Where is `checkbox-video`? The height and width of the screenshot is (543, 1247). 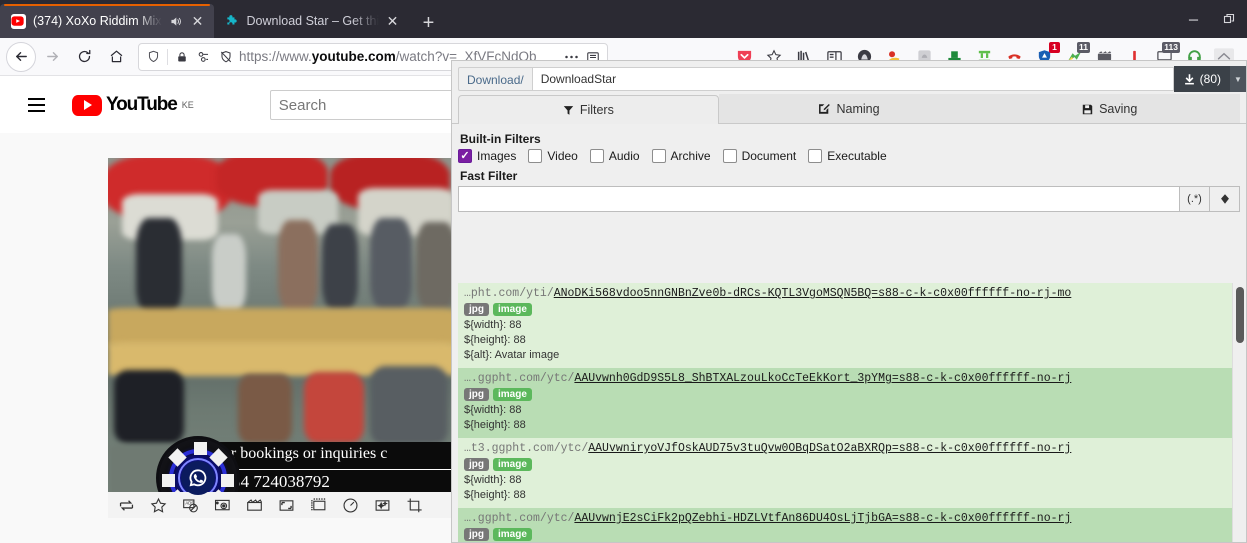 checkbox-video is located at coordinates (535, 156).